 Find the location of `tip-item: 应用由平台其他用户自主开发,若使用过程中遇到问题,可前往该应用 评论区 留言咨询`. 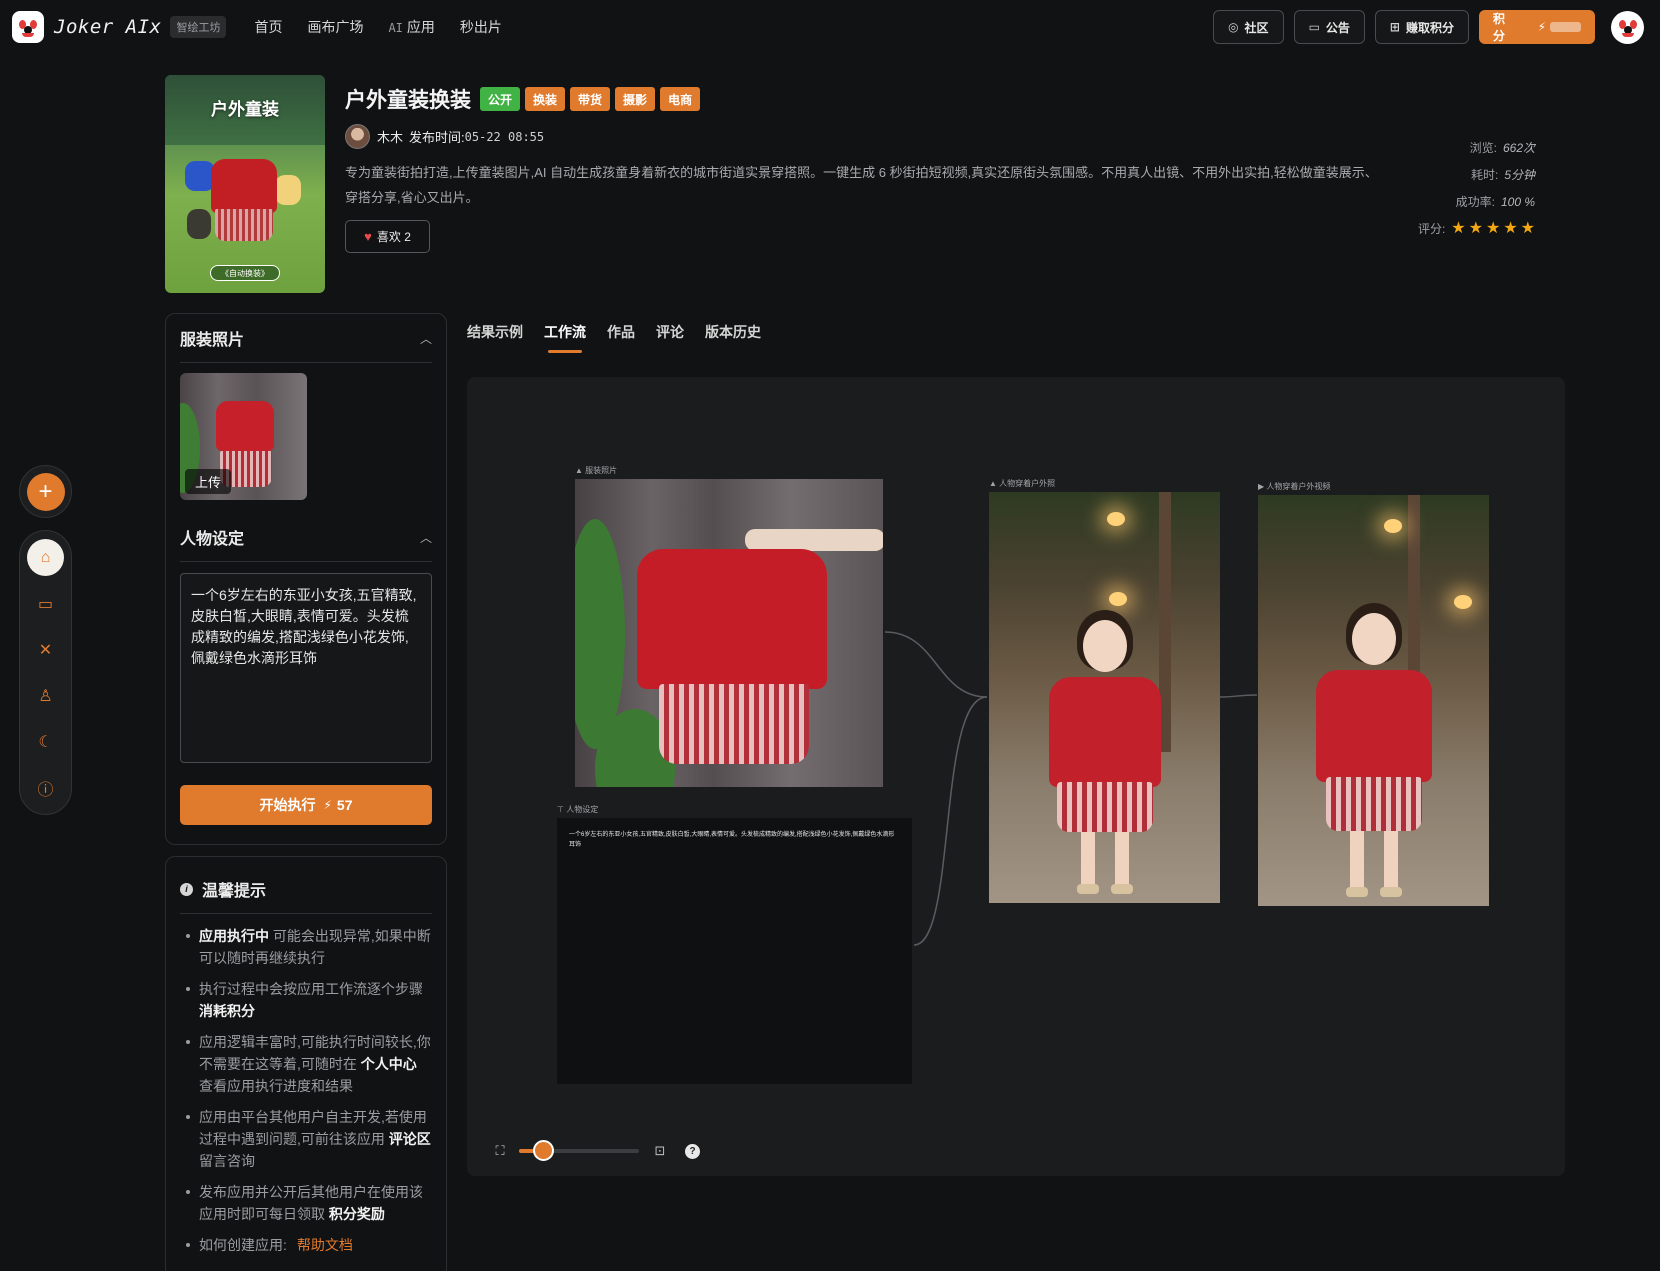

tip-item: 应用由平台其他用户自主开发,若使用过程中遇到问题,可前往该应用 评论区 留言咨询 is located at coordinates (308, 1139).